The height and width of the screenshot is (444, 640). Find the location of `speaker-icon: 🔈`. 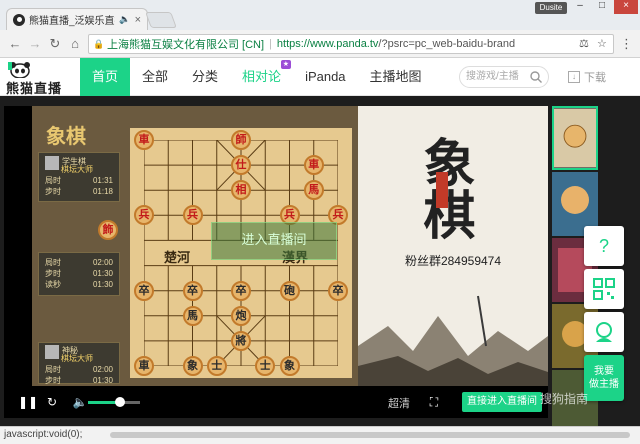

speaker-icon: 🔈 is located at coordinates (124, 19).